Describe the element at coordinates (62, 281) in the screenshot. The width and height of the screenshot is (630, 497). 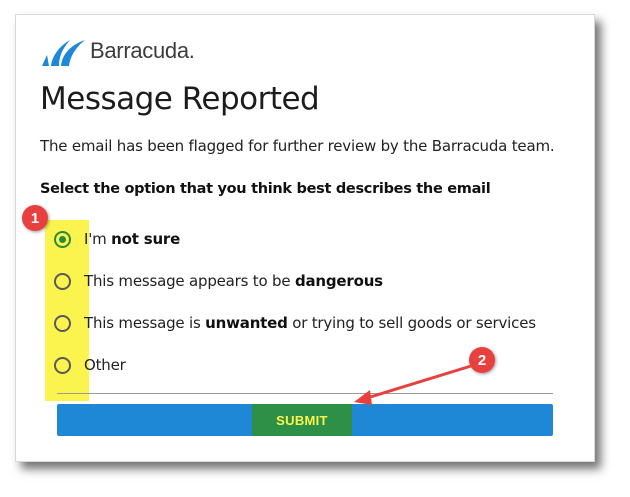
I see `radio-dangerous` at that location.